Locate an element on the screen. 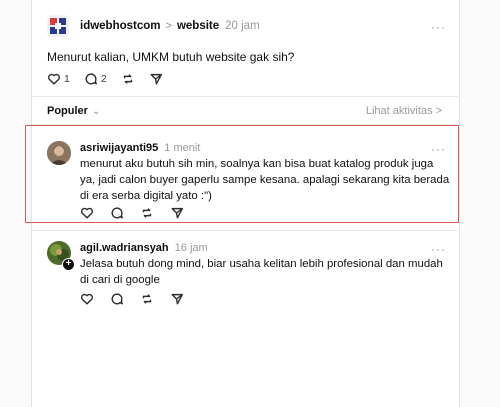 The height and width of the screenshot is (407, 500). like-button: 1 is located at coordinates (58, 79).